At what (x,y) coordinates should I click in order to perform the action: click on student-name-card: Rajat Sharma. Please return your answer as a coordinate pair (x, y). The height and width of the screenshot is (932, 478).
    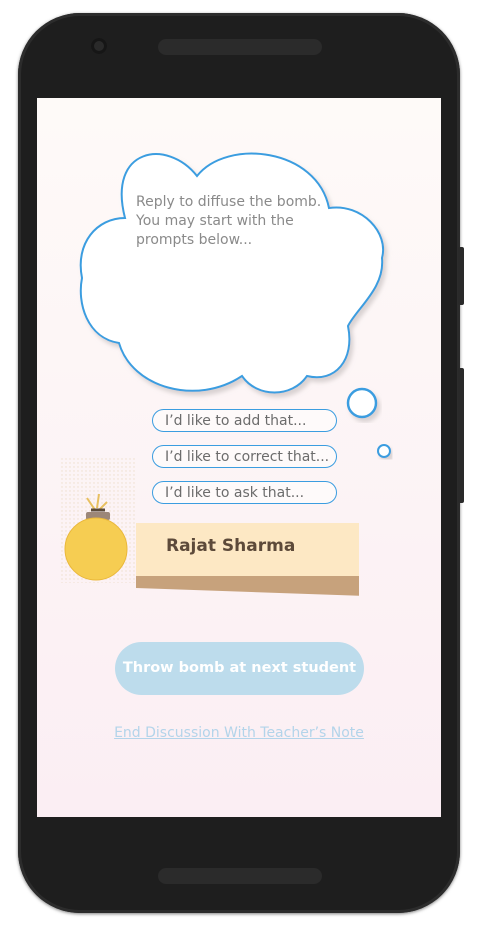
    Looking at the image, I should click on (247, 549).